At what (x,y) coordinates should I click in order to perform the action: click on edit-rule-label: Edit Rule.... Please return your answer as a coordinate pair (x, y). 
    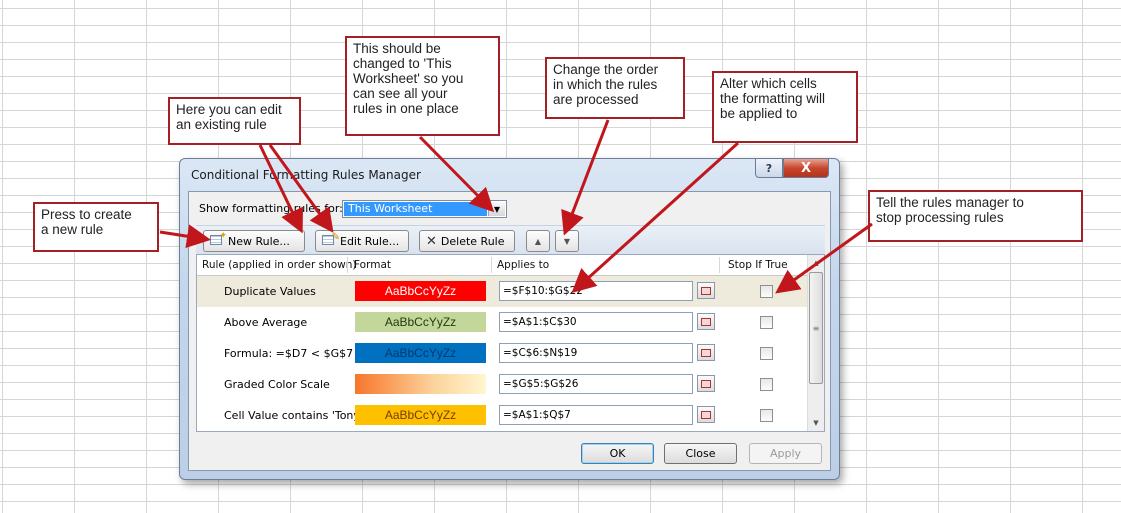
    Looking at the image, I should click on (370, 241).